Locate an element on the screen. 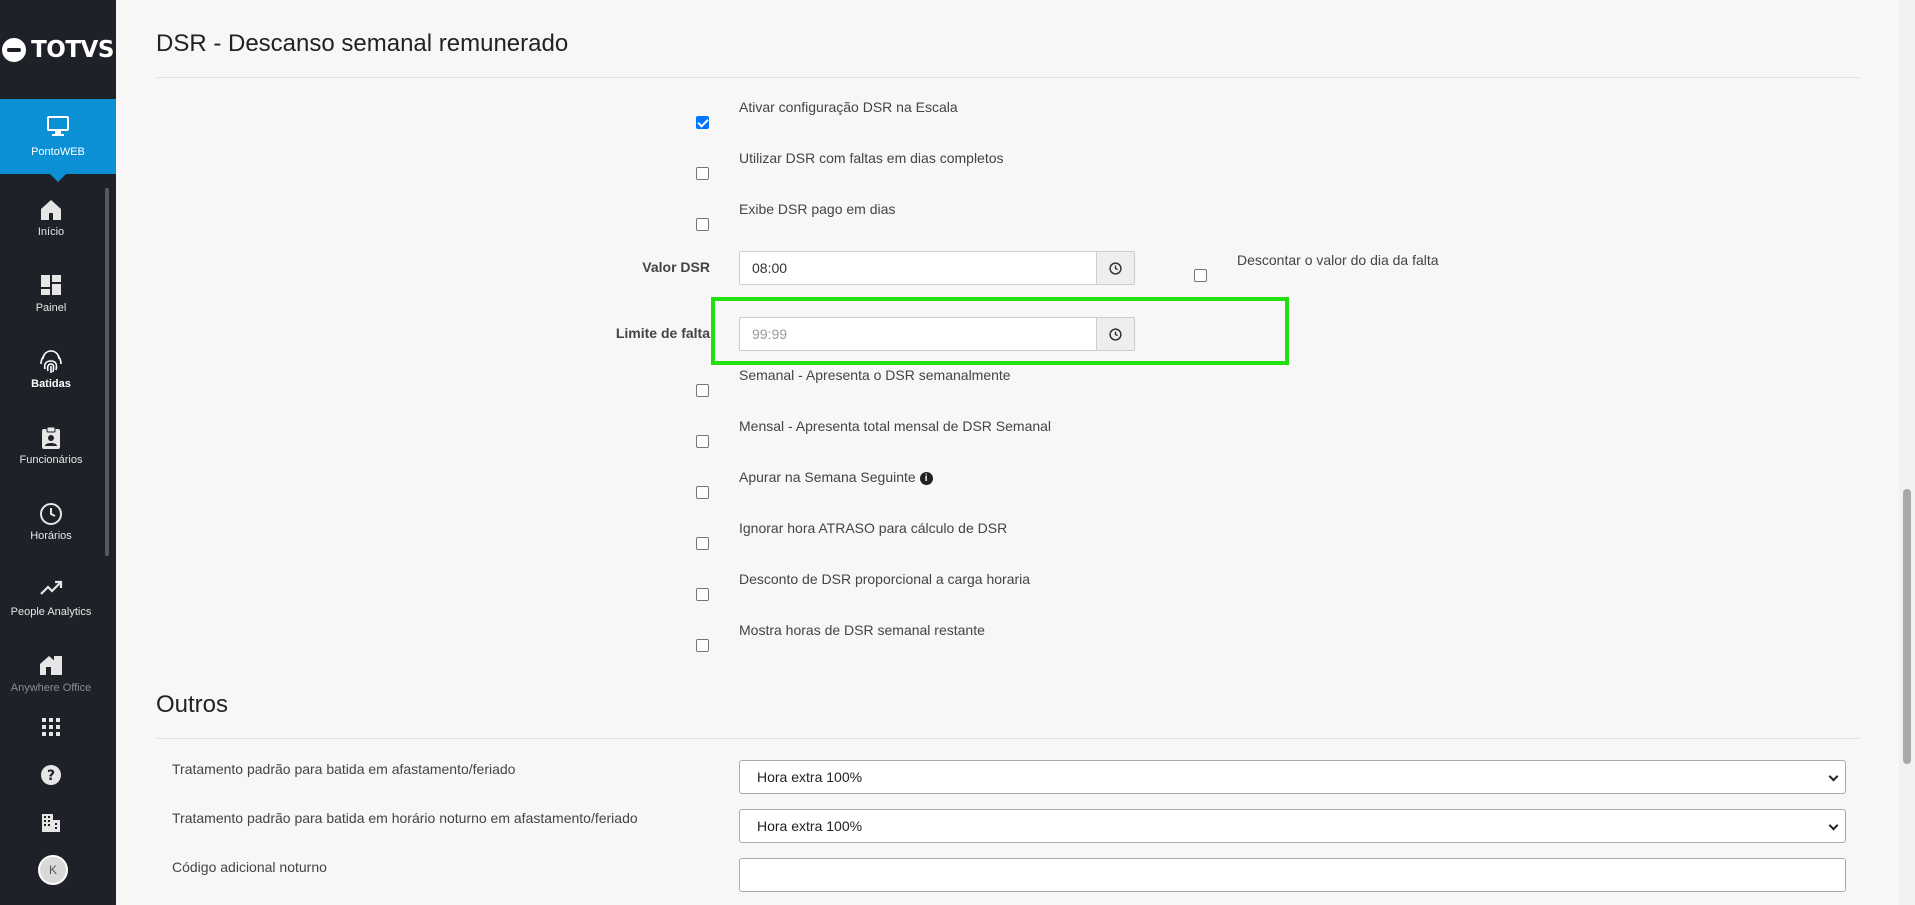 The height and width of the screenshot is (905, 1915). sidebar-bottom: ? K is located at coordinates (51, 804).